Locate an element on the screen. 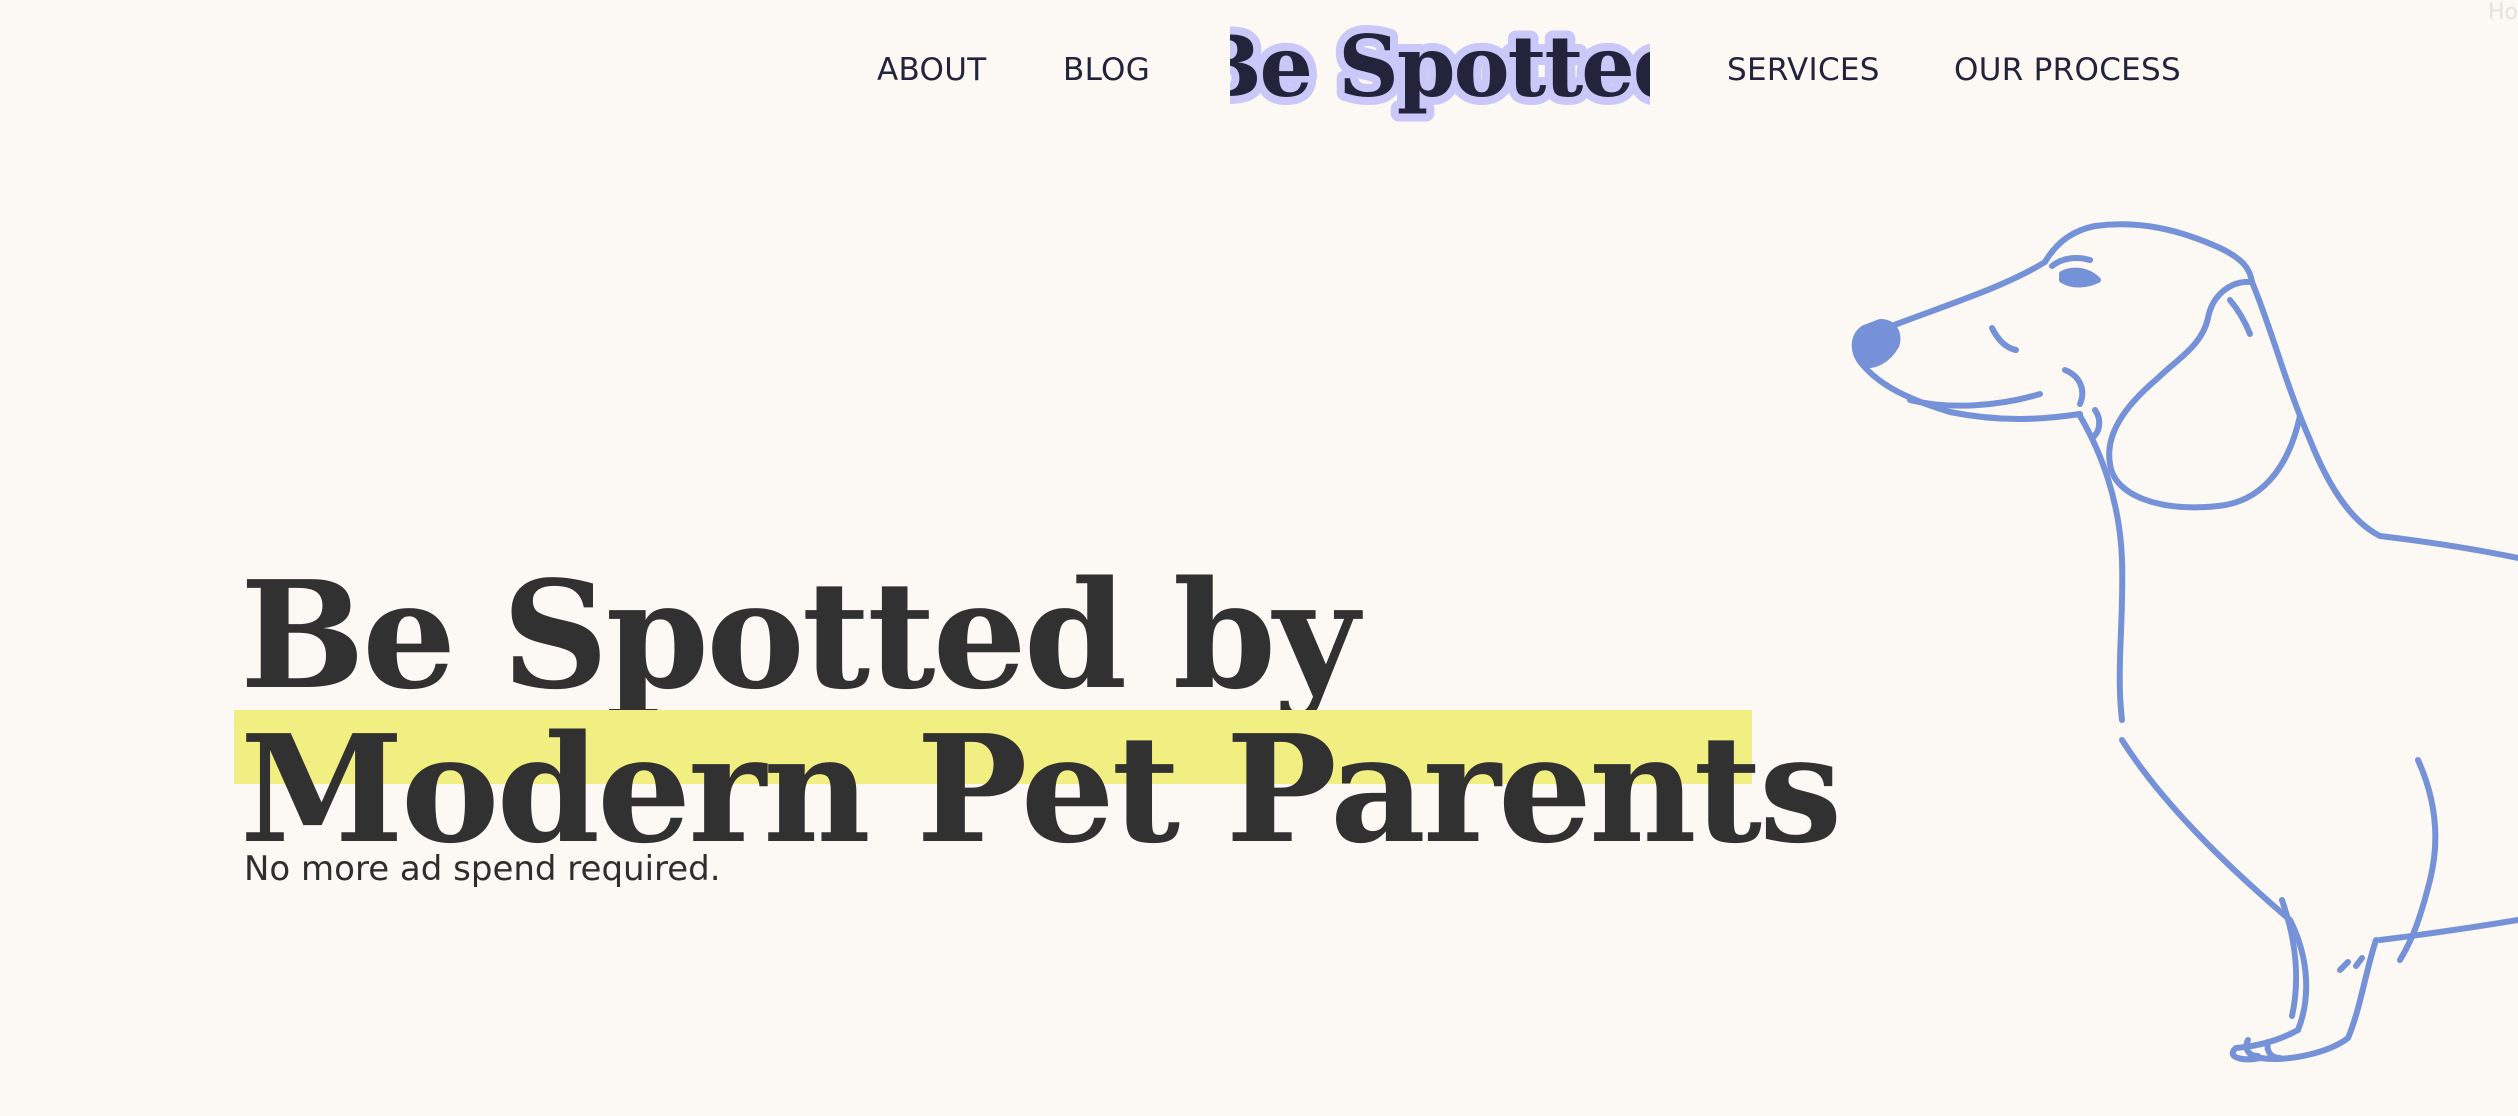  corner-fragment-text: Ho is located at coordinates (2502, 12).